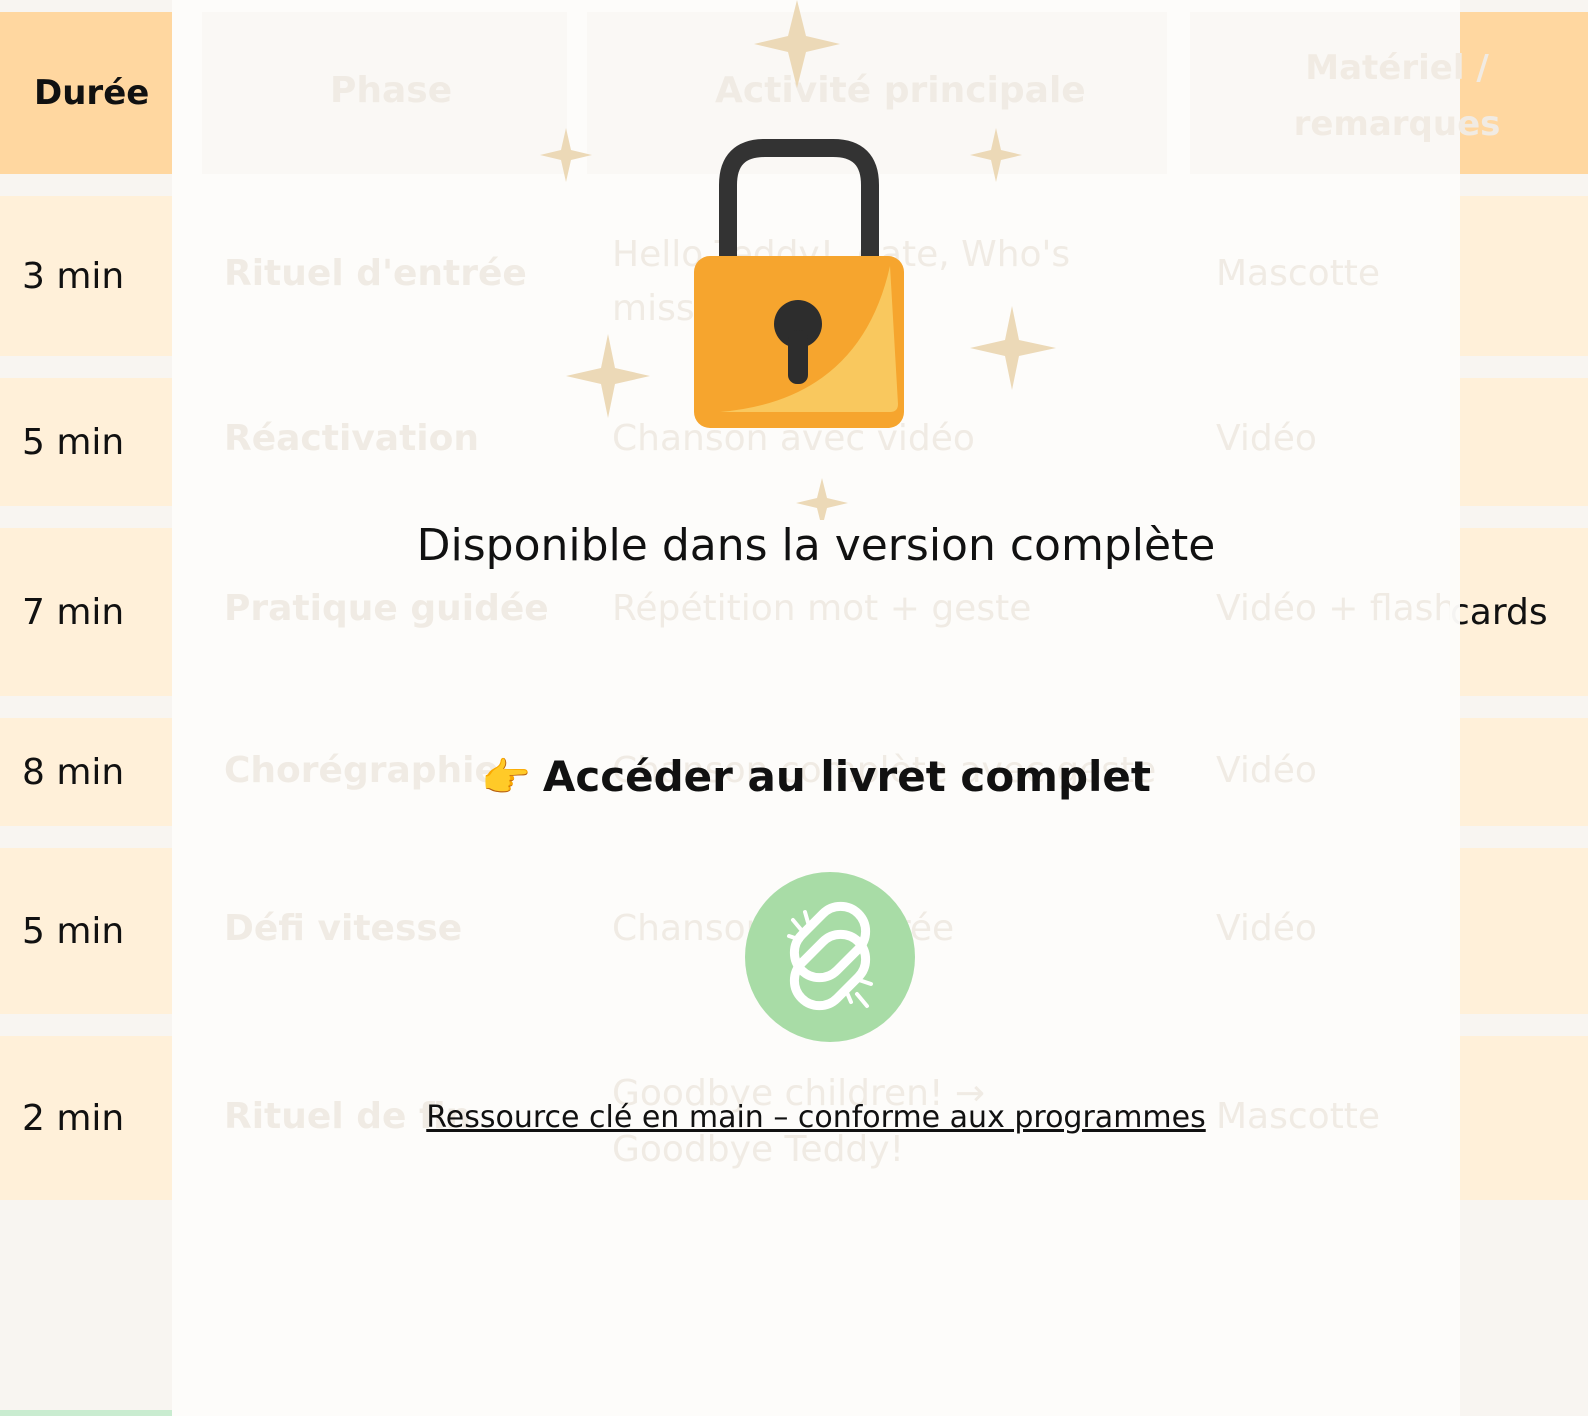 This screenshot has width=1588, height=1416. I want to click on header-duree: Durée, so click(86, 93).